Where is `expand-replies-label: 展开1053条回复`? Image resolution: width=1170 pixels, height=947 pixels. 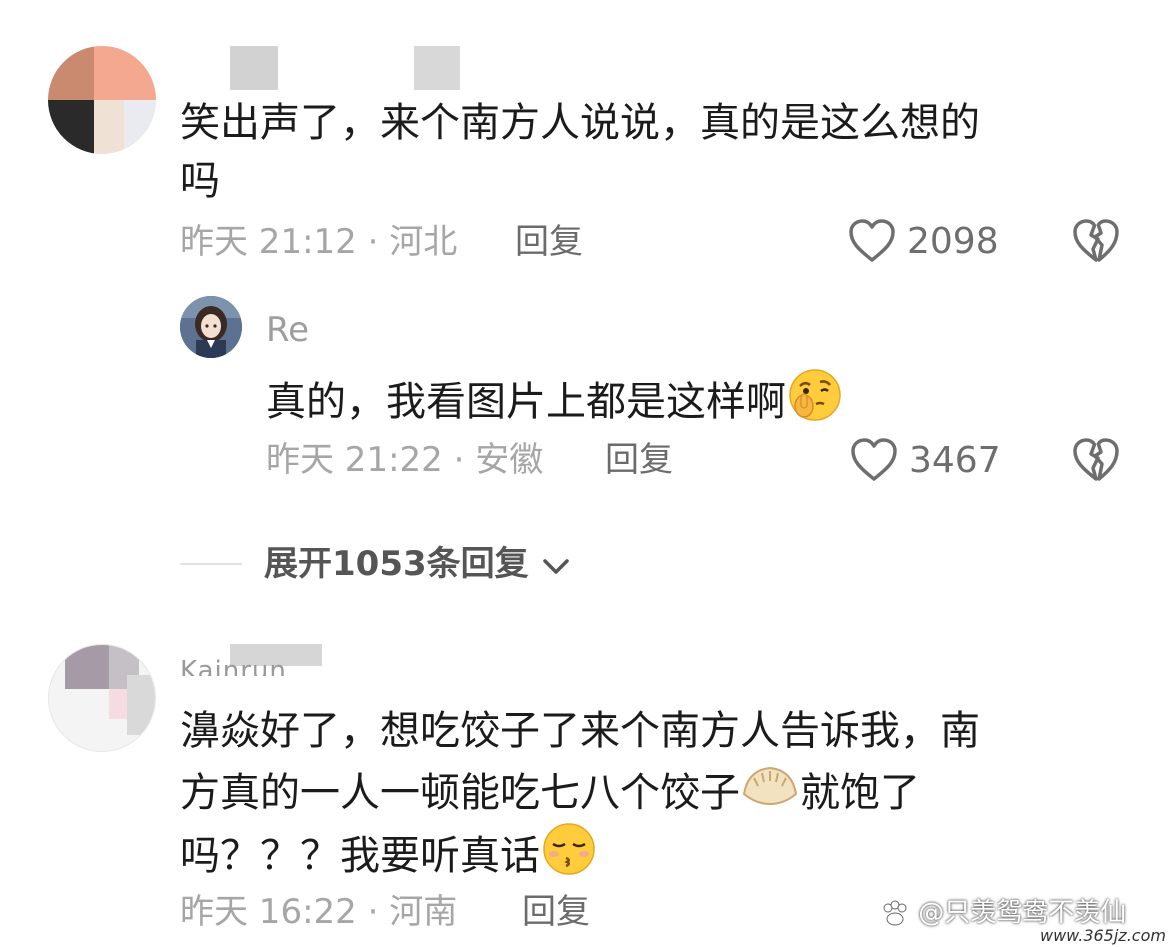
expand-replies-label: 展开1053条回复 is located at coordinates (396, 564).